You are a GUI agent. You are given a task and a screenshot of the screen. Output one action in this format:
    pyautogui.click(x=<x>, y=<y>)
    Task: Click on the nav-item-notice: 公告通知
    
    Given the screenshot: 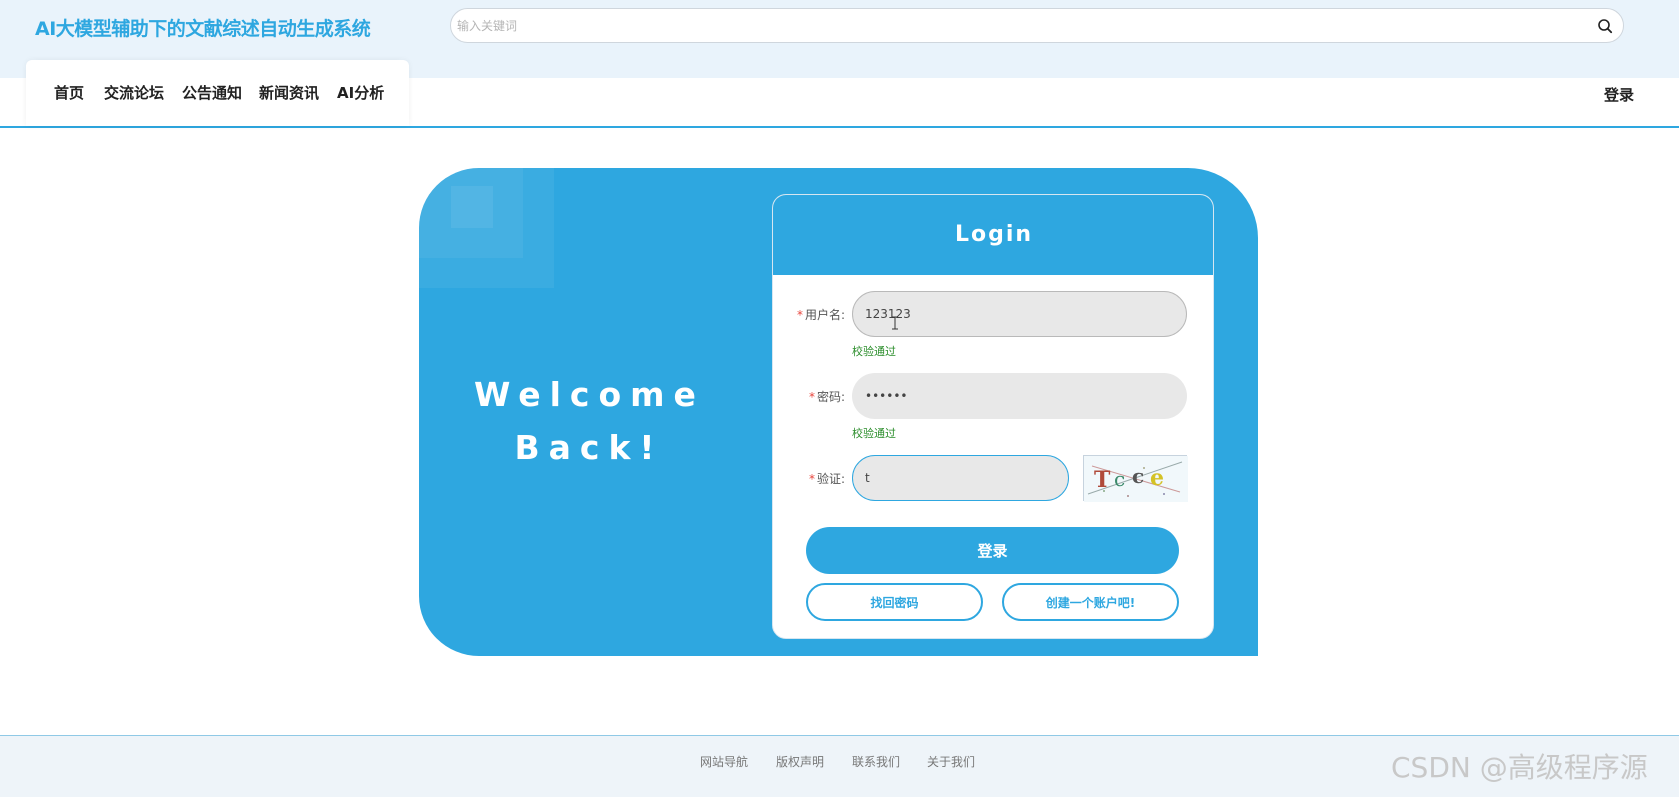 What is the action you would take?
    pyautogui.click(x=212, y=92)
    